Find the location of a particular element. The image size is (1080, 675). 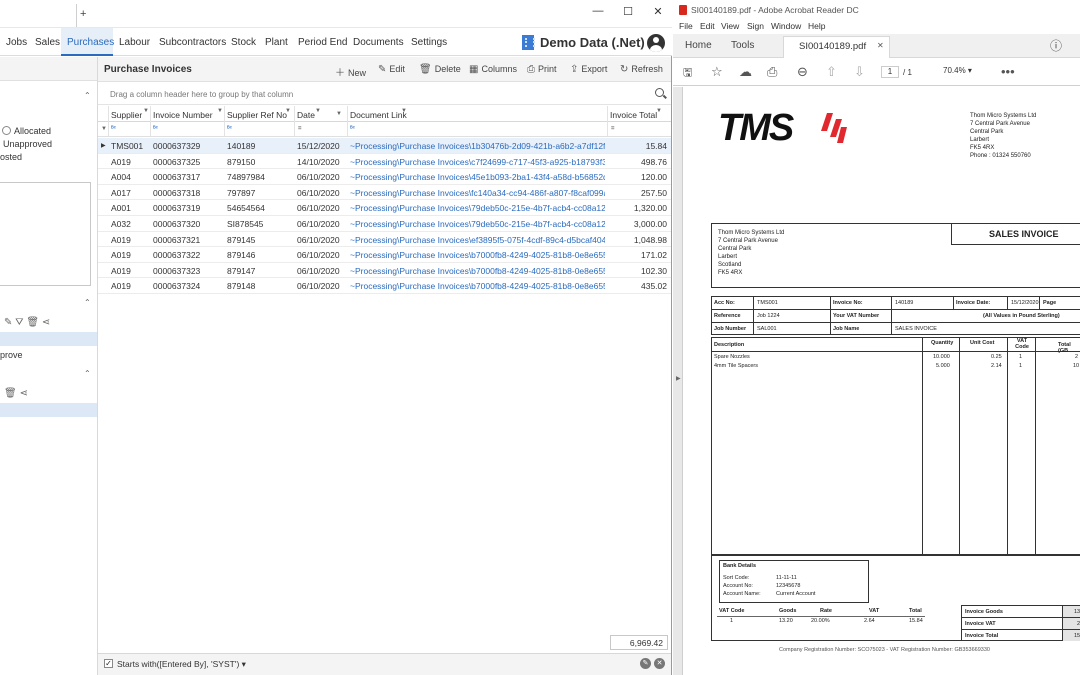

refresh-button: ↻ Refresh is located at coordinates (641, 69).